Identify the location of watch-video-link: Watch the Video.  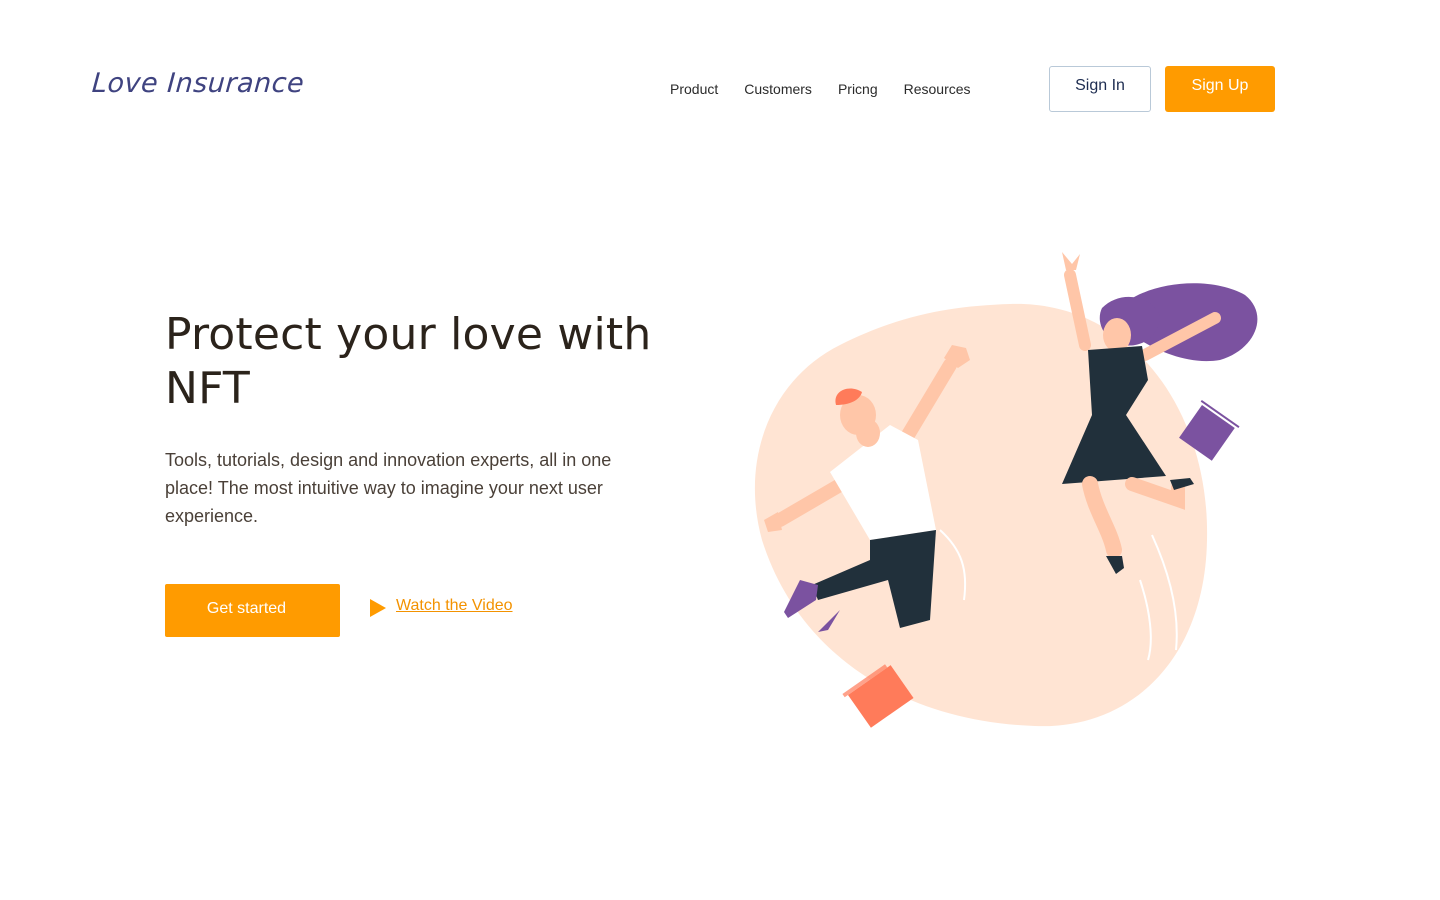
(441, 607).